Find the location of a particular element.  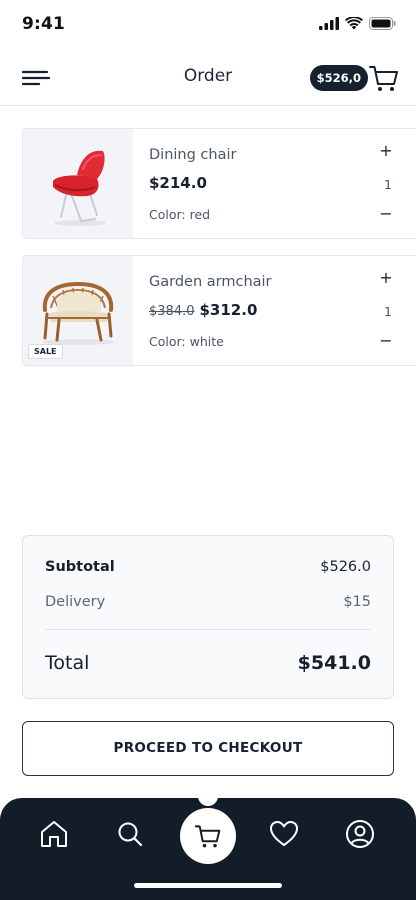

subtotal-label: Subtotal is located at coordinates (80, 567).